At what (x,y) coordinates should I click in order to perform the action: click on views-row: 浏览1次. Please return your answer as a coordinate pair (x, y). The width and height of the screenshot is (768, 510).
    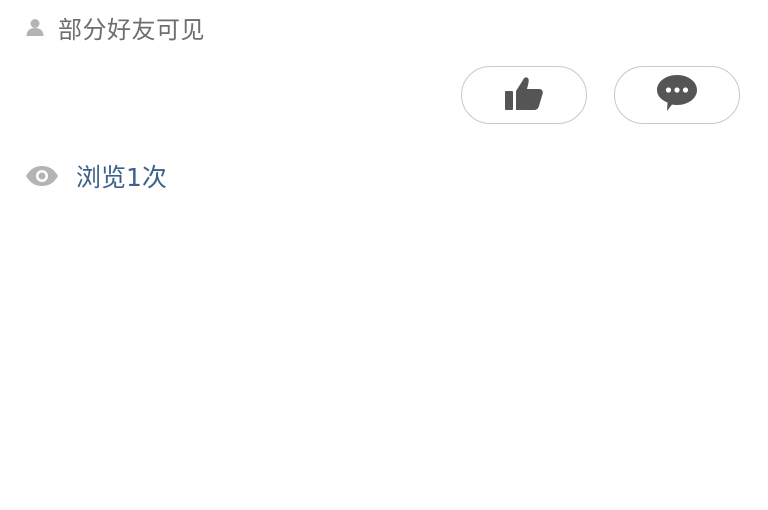
    Looking at the image, I should click on (95, 176).